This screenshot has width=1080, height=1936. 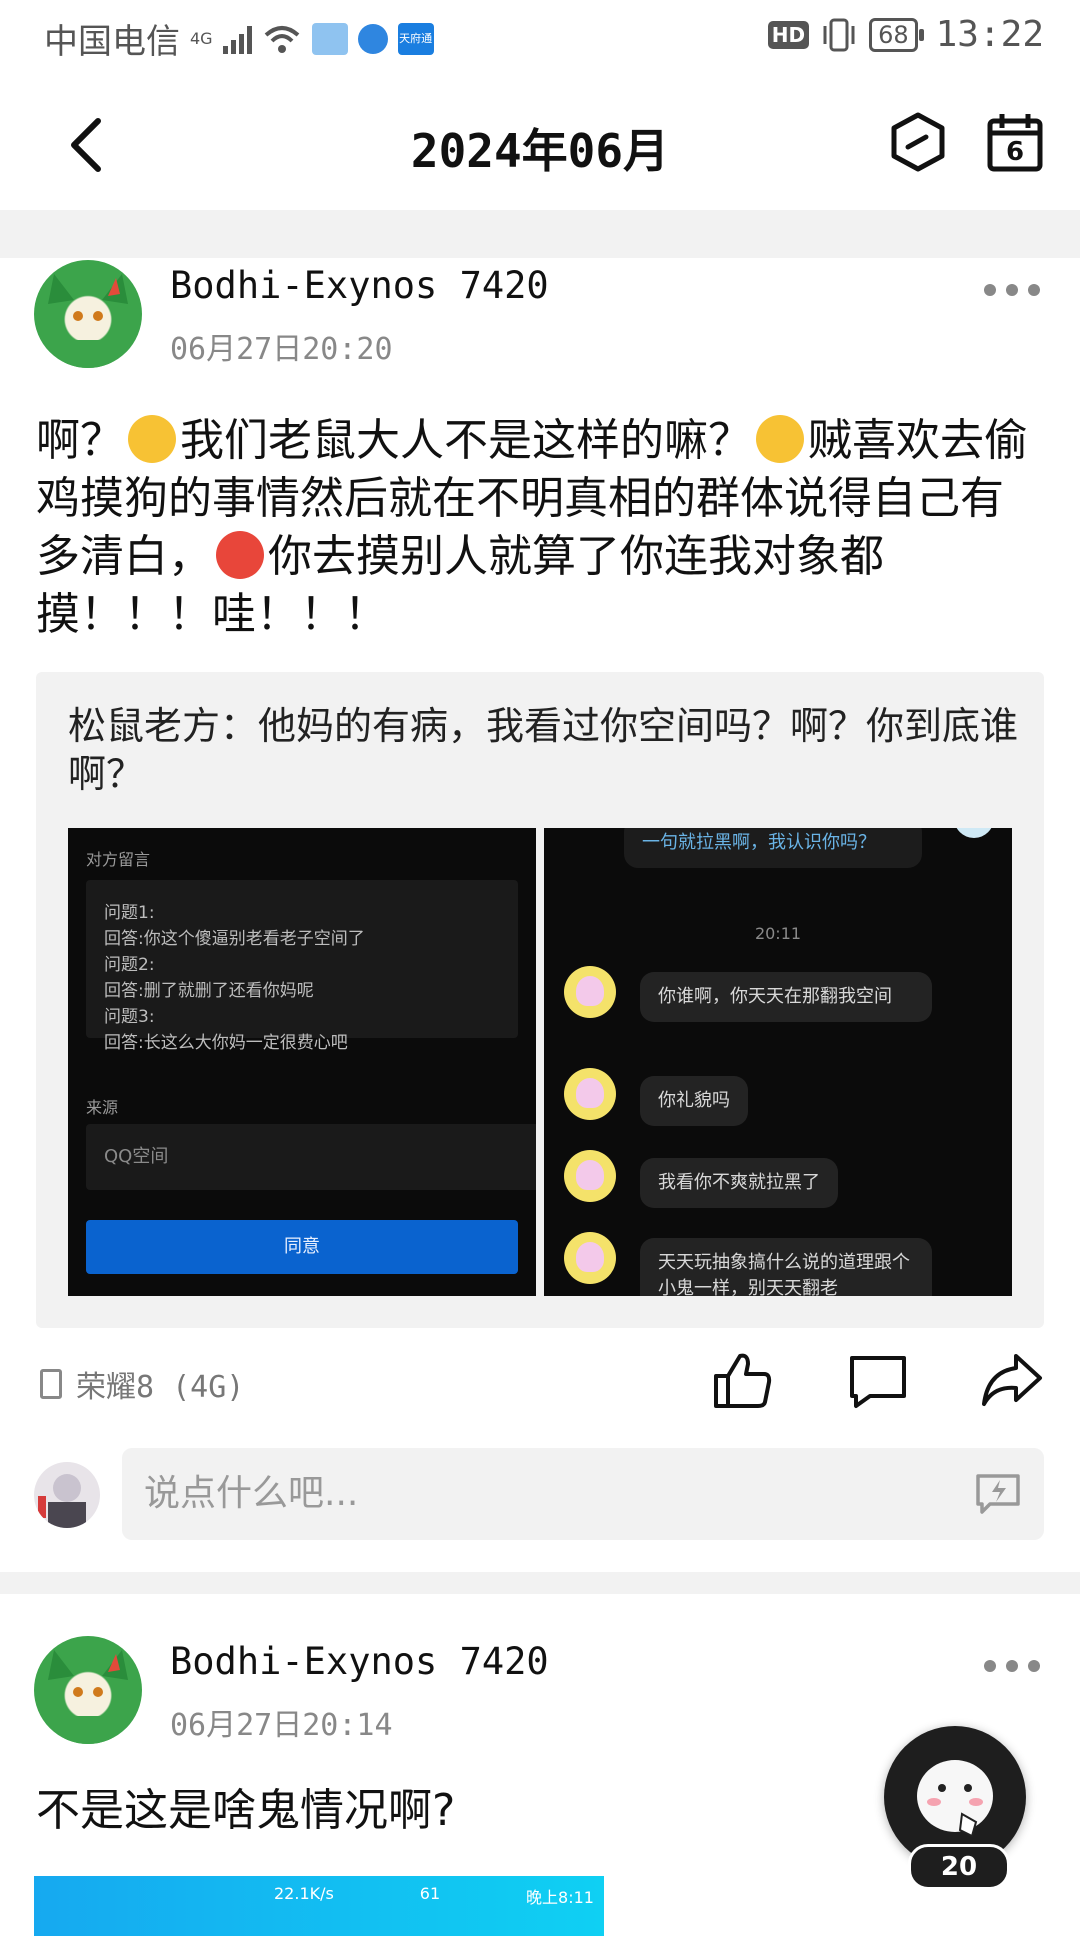 What do you see at coordinates (234, 939) in the screenshot?
I see `qa-line: 回答:你这个傻逼别老看老子空间了` at bounding box center [234, 939].